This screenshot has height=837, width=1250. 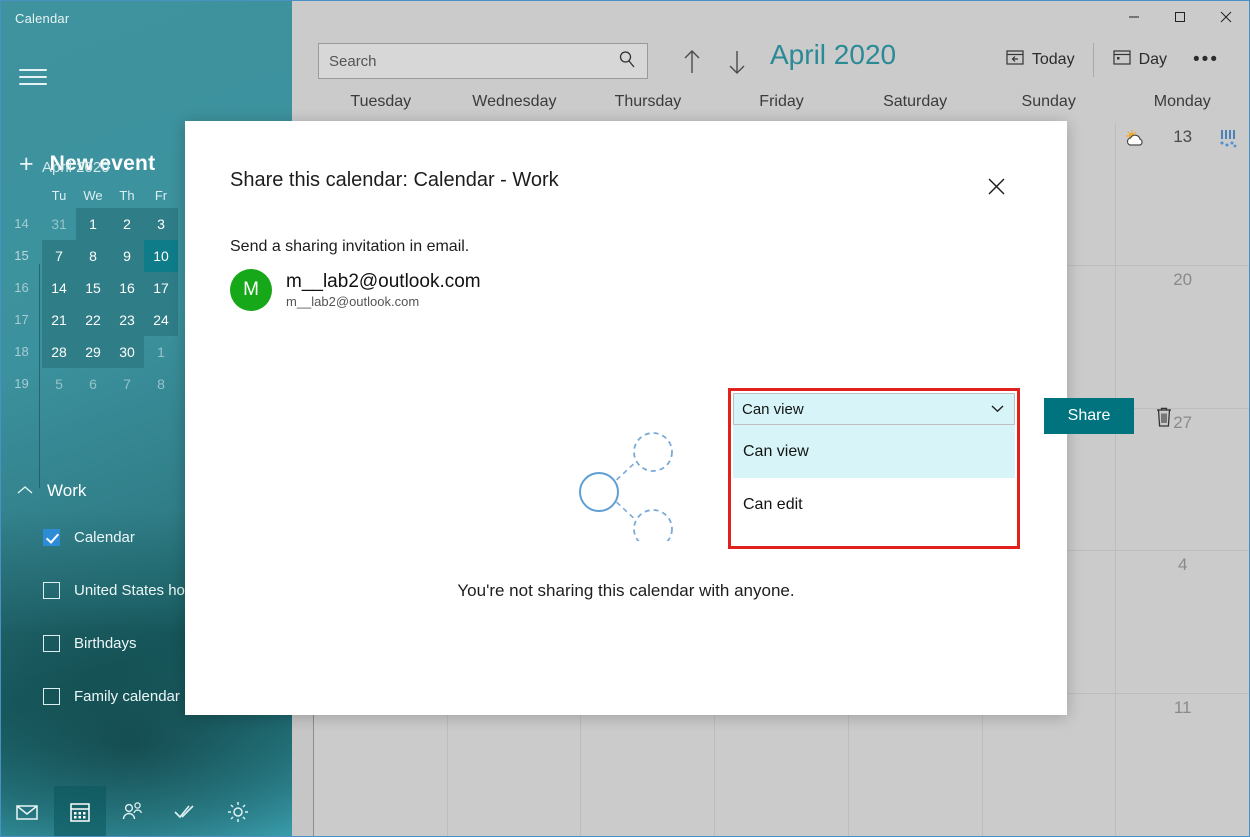 I want to click on day-name: Friday, so click(x=781, y=101).